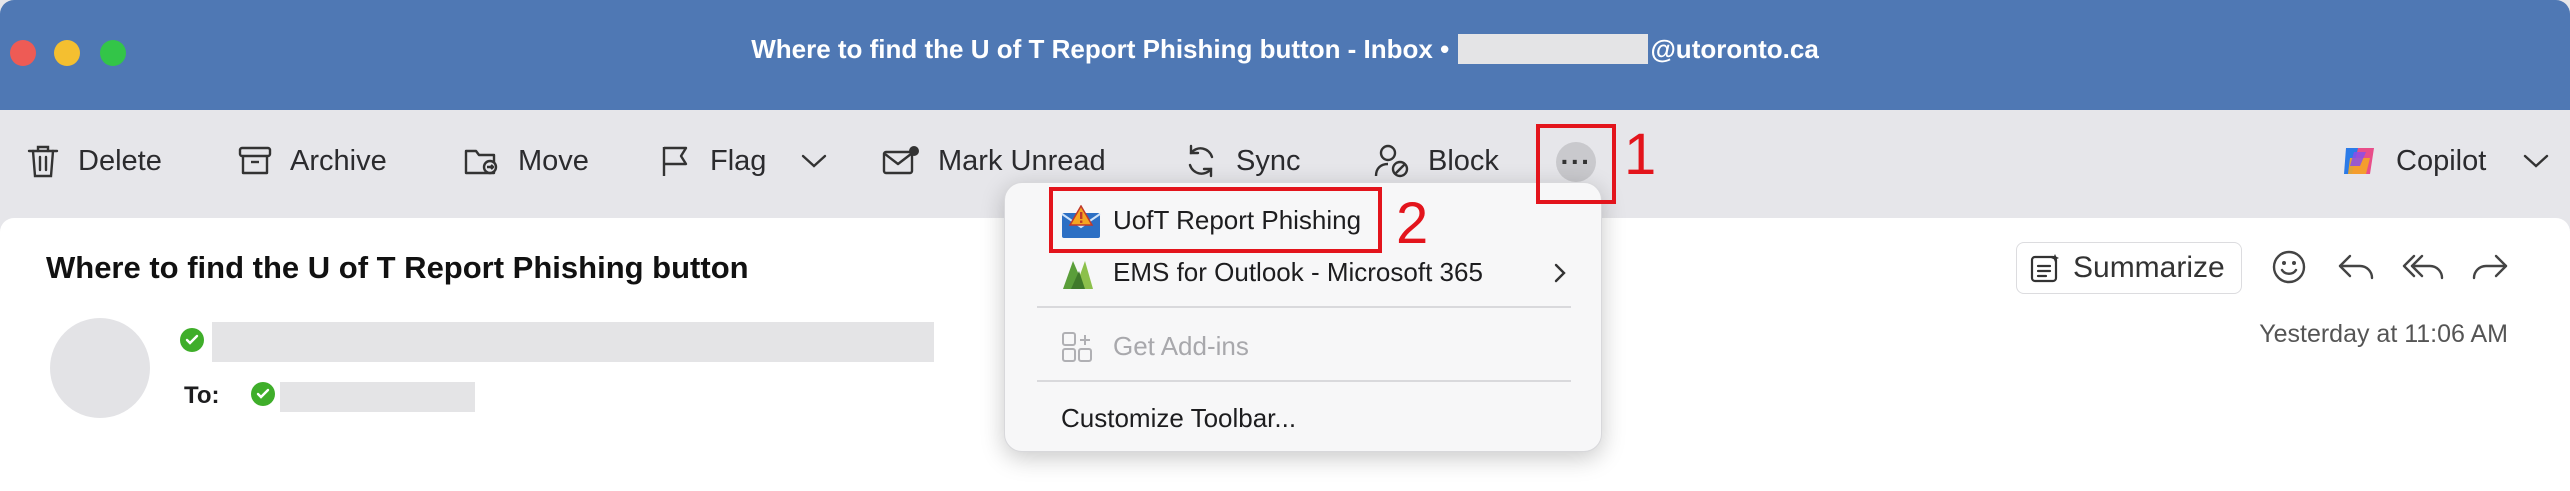 Image resolution: width=2570 pixels, height=491 pixels. I want to click on mark-unread-button: Mark Unread, so click(994, 161).